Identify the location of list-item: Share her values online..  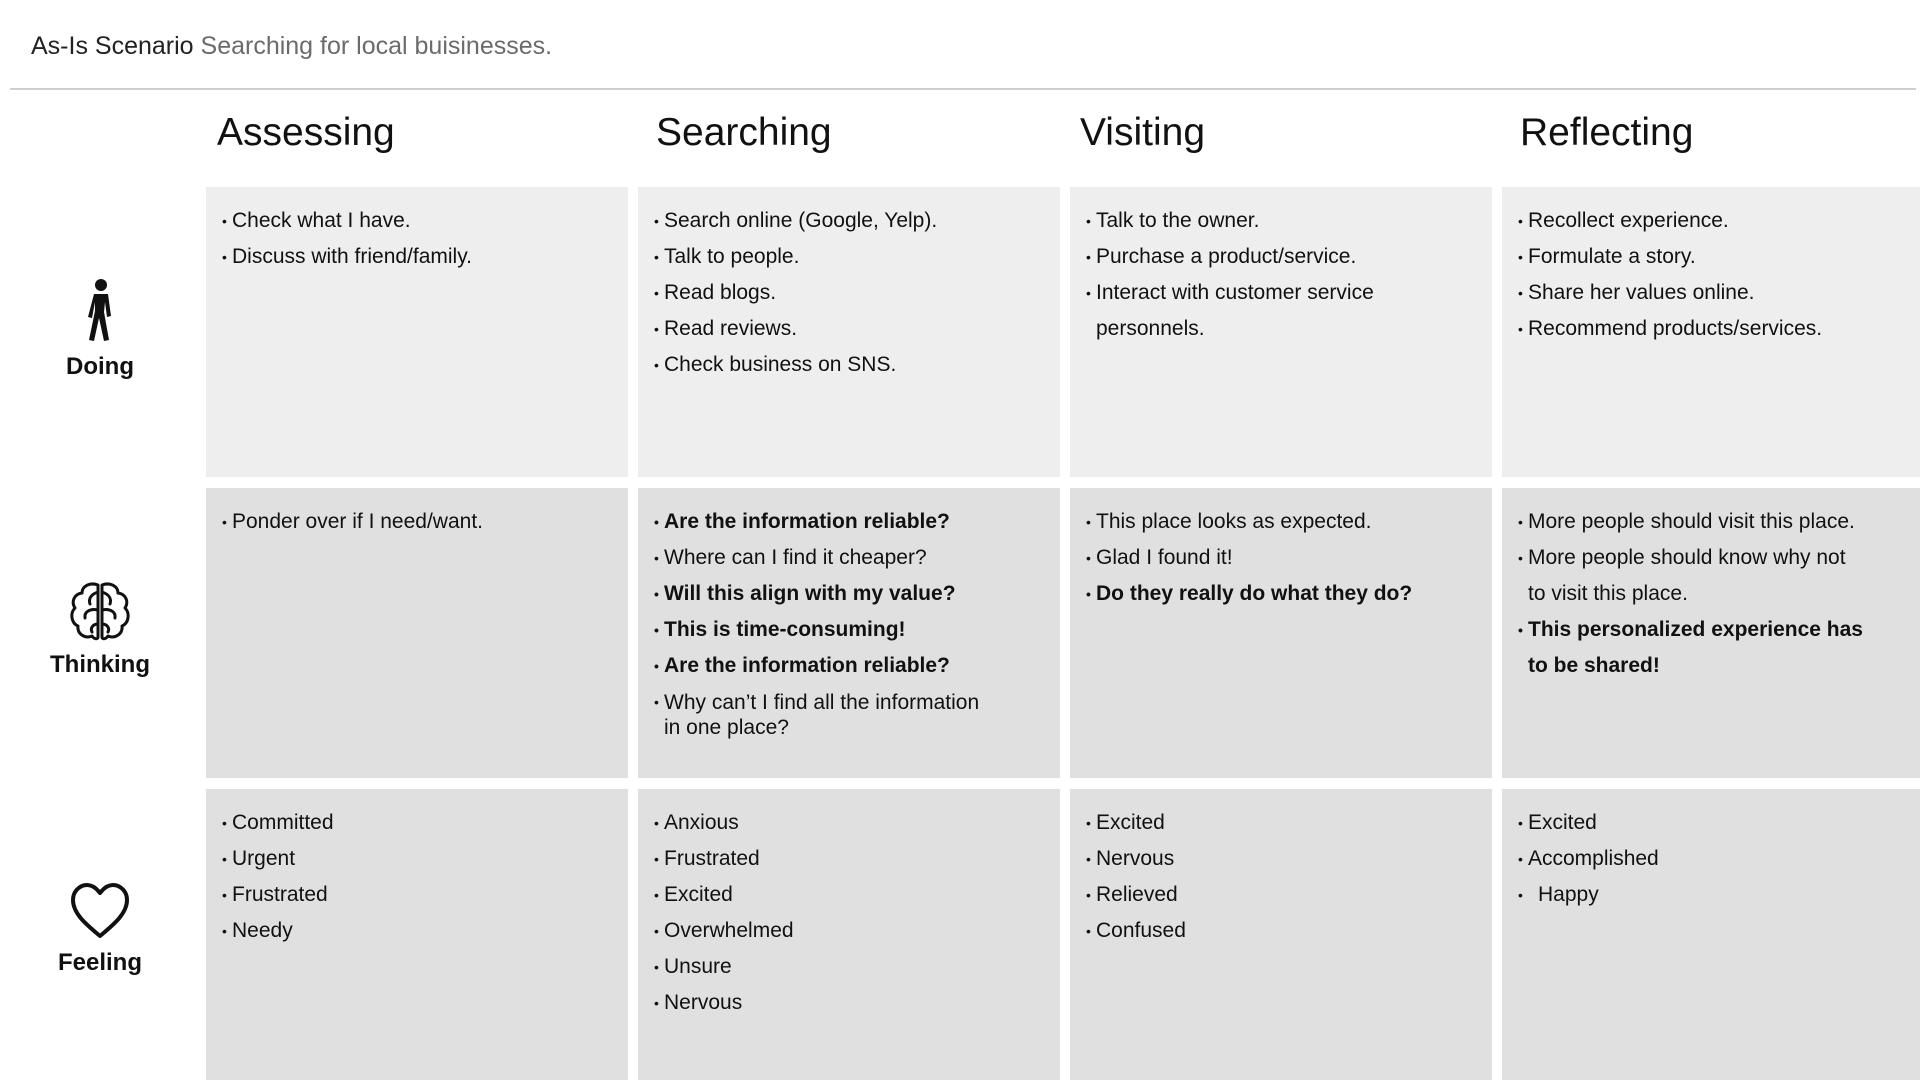
(1710, 293).